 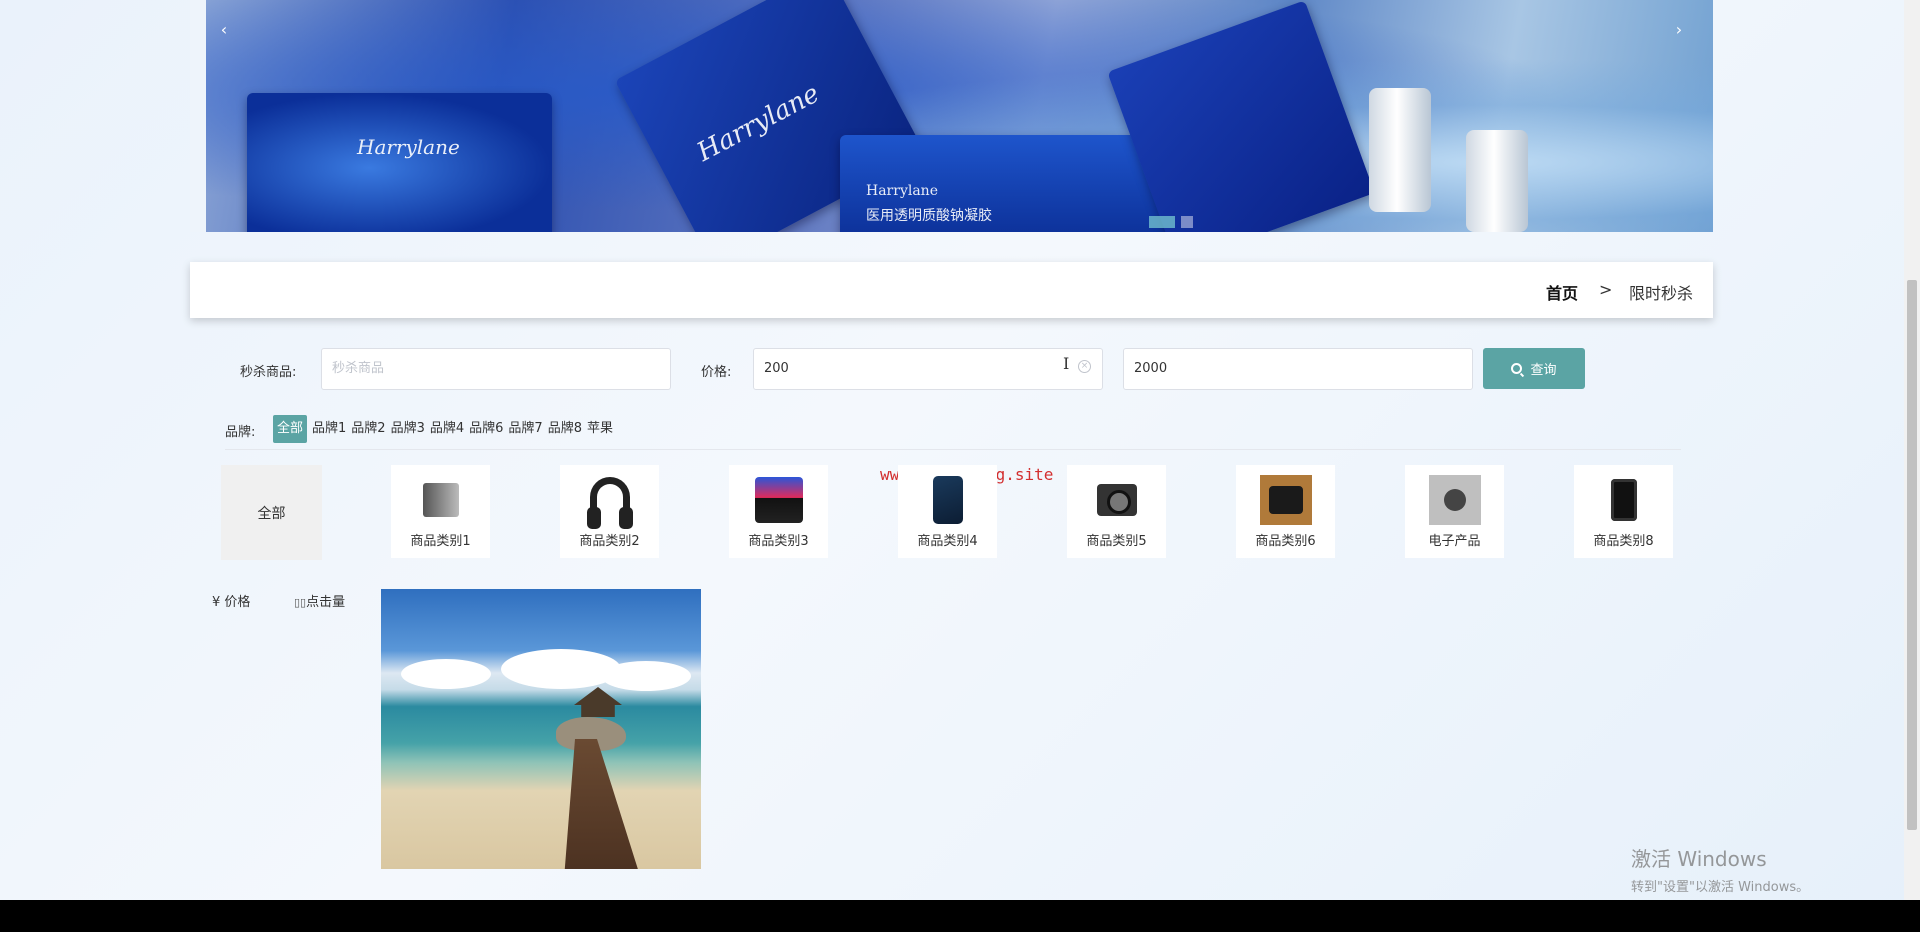 I want to click on category-item: 商品类别8, so click(x=1623, y=511).